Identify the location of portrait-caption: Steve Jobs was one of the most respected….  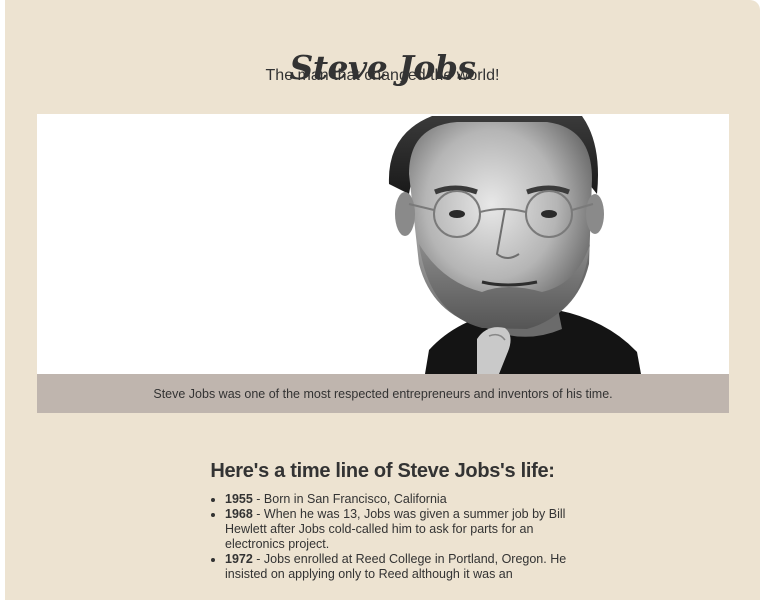
(383, 393).